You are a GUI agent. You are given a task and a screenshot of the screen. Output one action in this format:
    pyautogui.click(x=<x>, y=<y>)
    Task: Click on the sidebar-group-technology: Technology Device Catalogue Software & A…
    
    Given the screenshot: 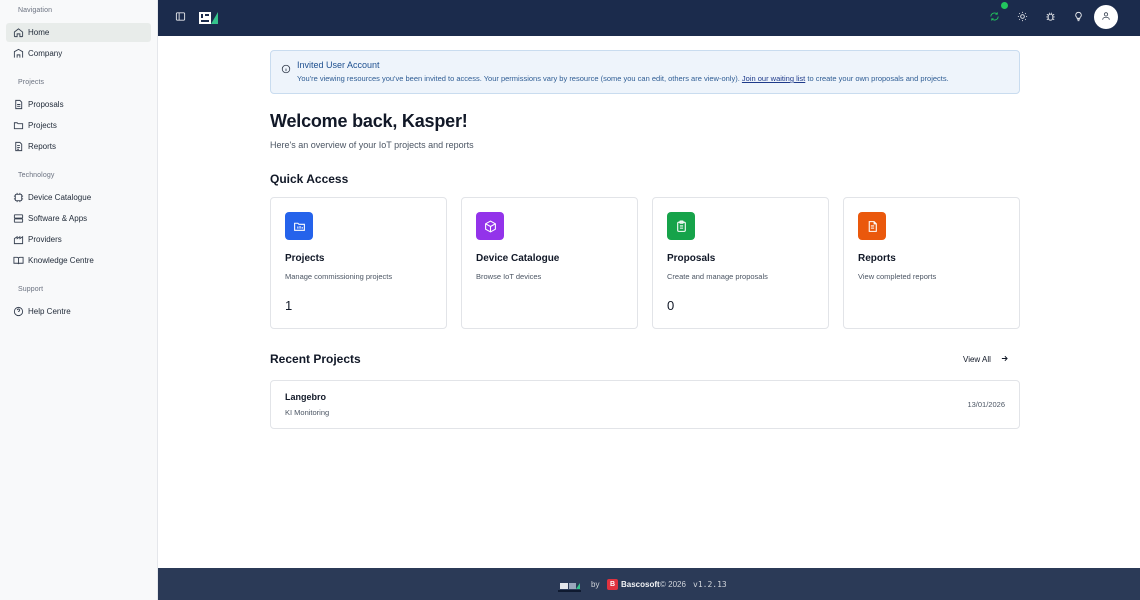 What is the action you would take?
    pyautogui.click(x=78, y=221)
    